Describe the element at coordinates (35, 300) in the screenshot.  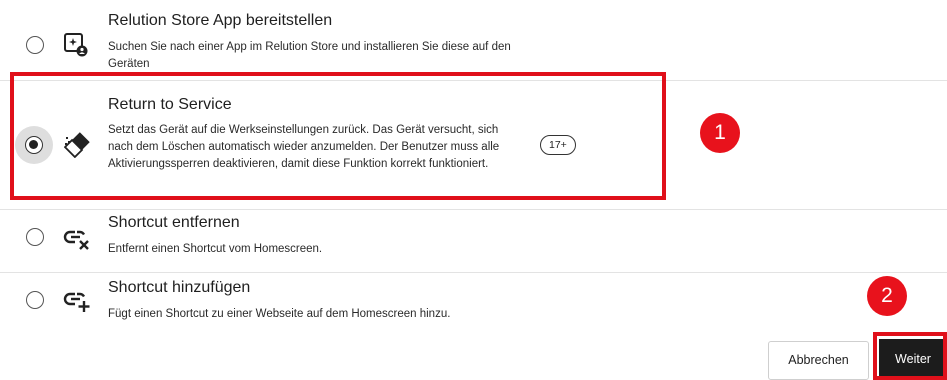
I see `radio-shortcut-add` at that location.